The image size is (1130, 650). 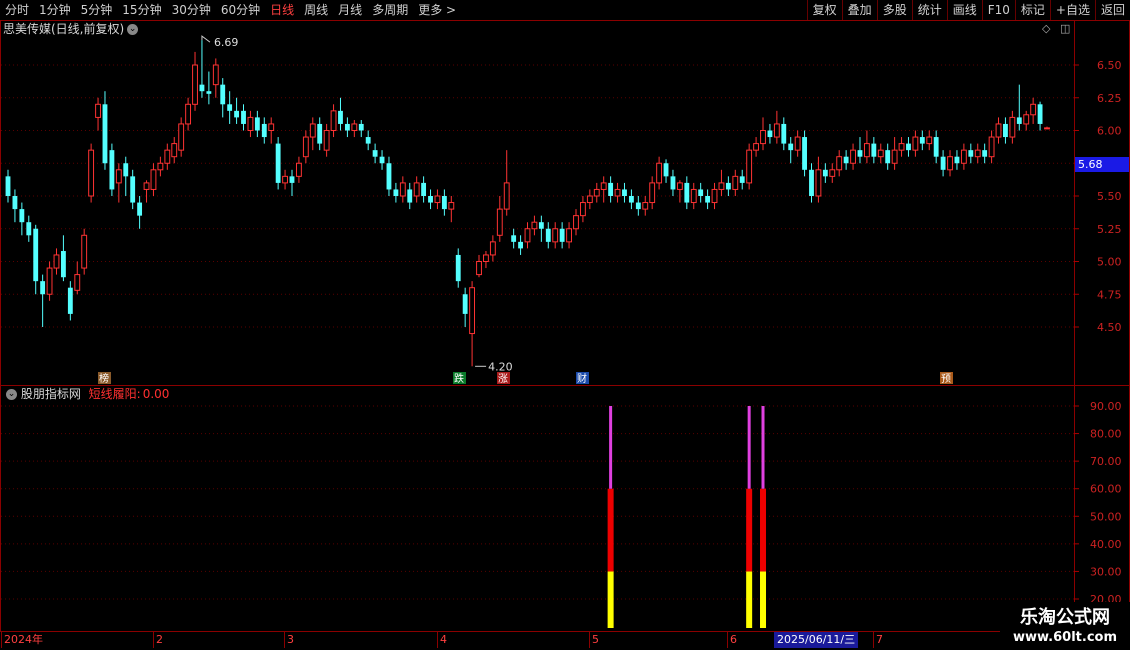 What do you see at coordinates (1109, 294) in the screenshot?
I see `price-tick-label: 4.75` at bounding box center [1109, 294].